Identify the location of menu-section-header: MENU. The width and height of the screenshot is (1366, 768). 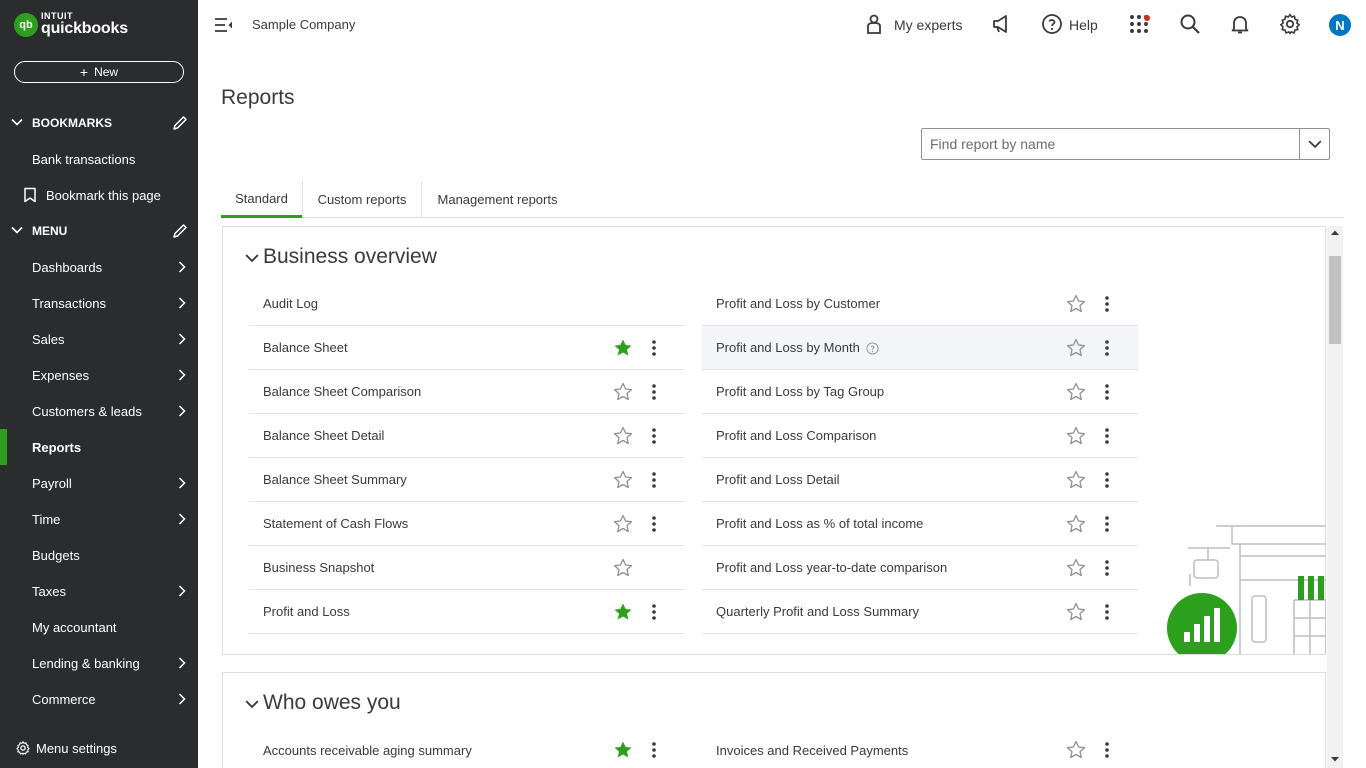
(99, 231).